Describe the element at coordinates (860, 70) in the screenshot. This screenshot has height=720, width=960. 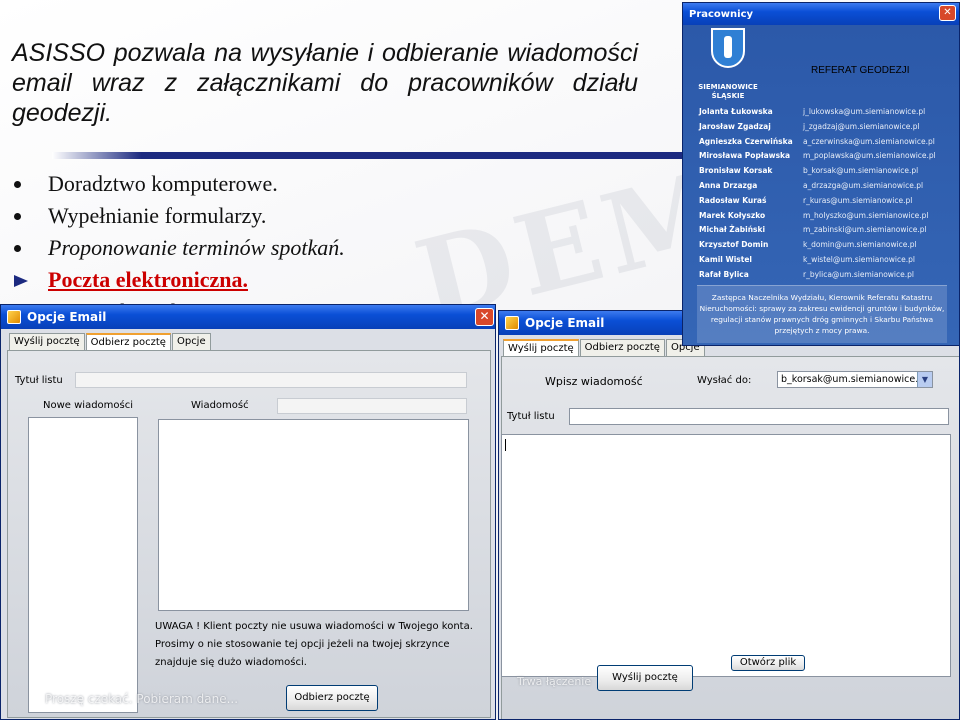
I see `department-title: REFERAT GEODEZJI` at that location.